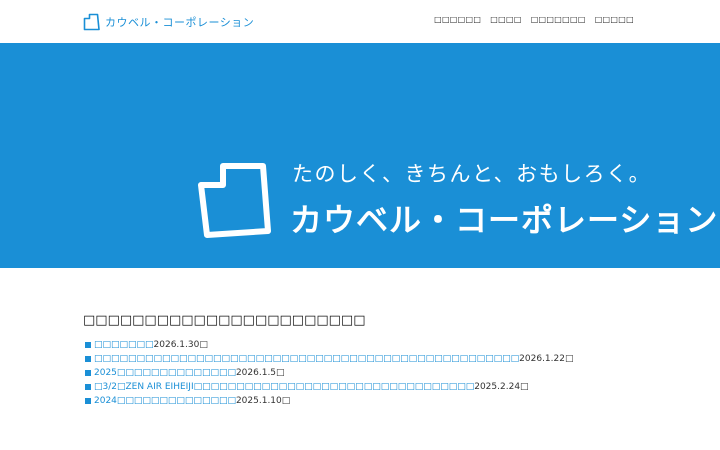  I want to click on nav-item-2: □□□□, so click(505, 19).